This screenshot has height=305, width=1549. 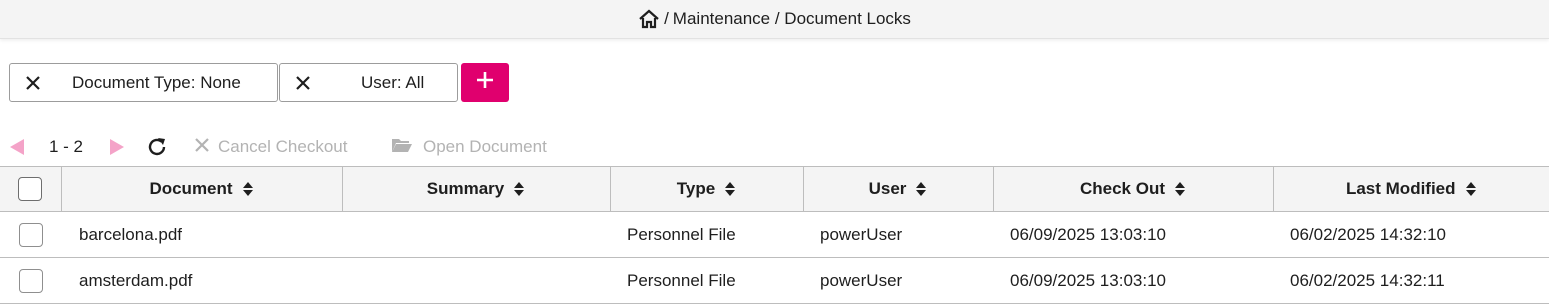 I want to click on cell-last-modified: 06/02/2025 14:32:11, so click(x=1411, y=280).